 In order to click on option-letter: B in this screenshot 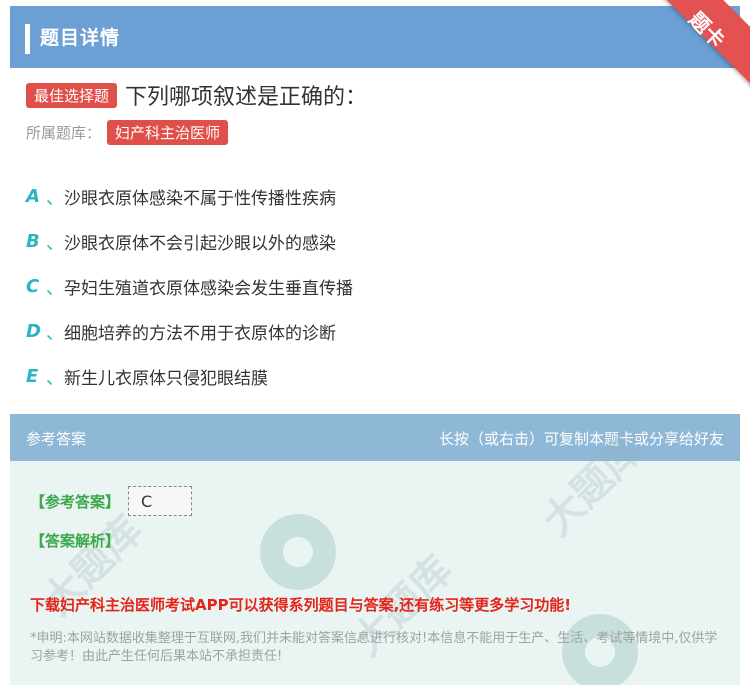, I will do `click(33, 241)`.